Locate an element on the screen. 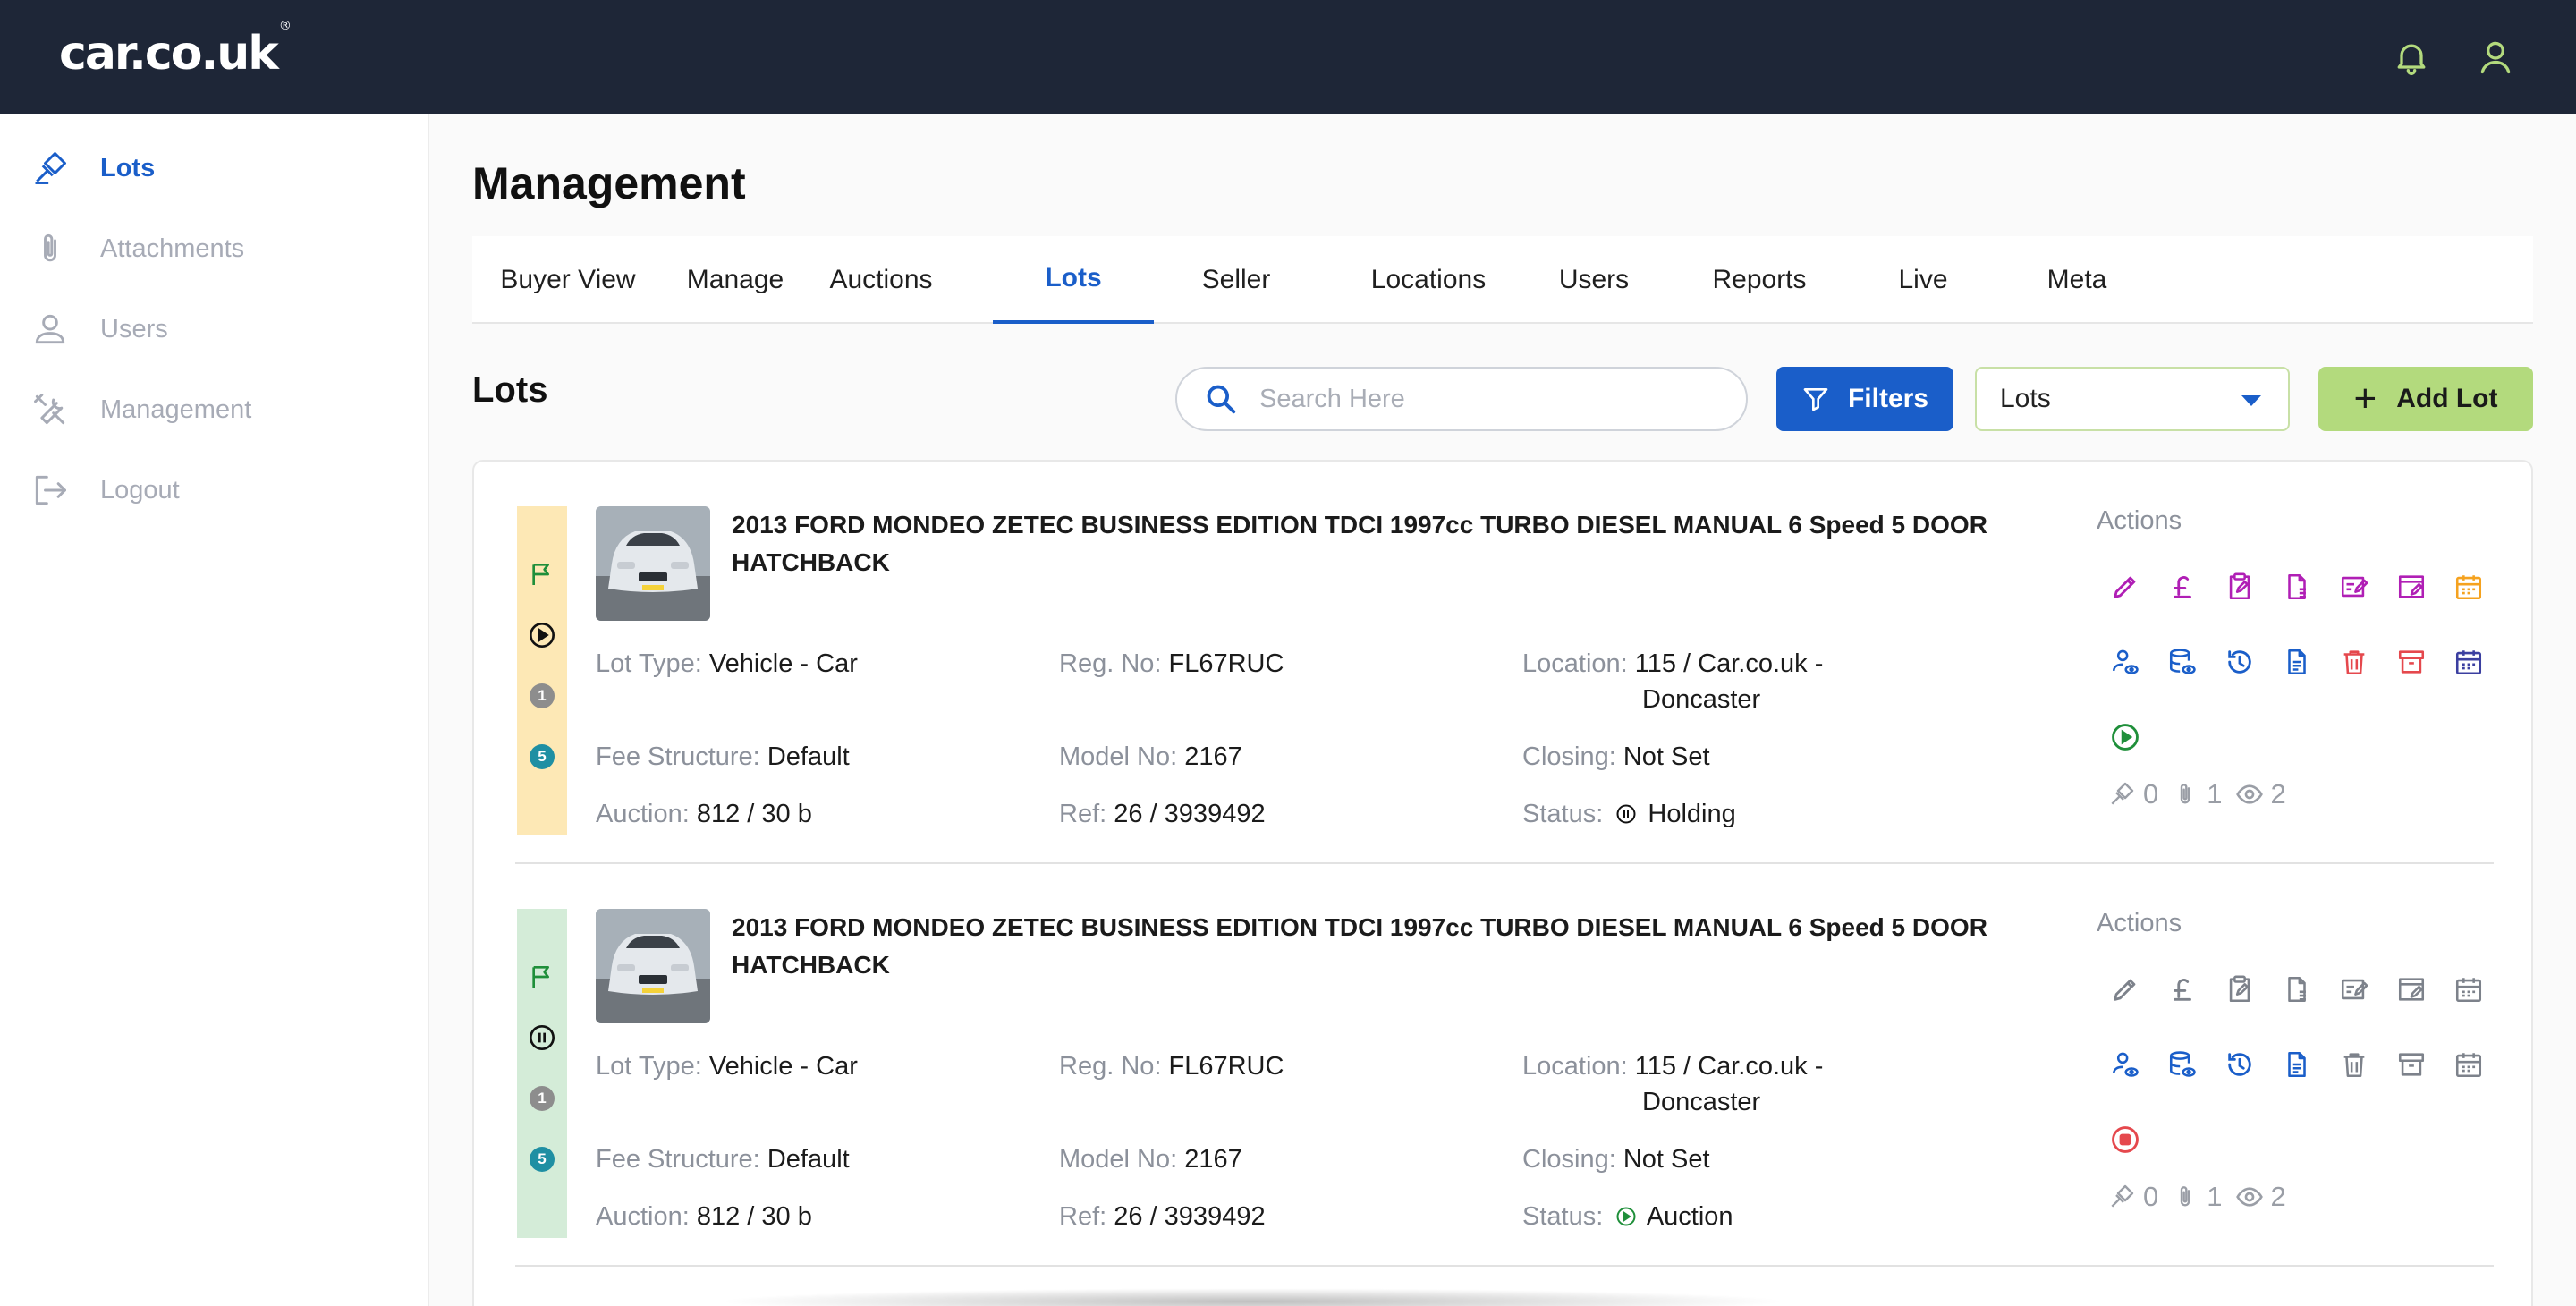  tab-buyer-view: Buyer View is located at coordinates (568, 280).